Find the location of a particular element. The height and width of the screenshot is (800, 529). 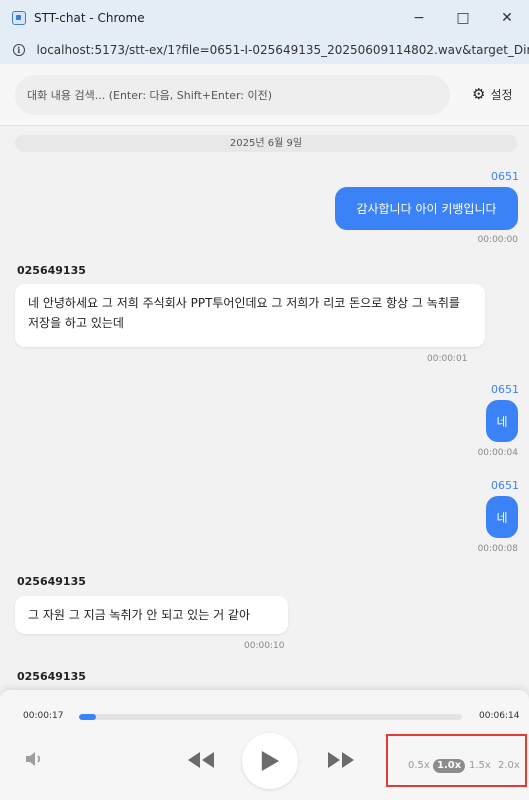

message-time: 00:00:01 is located at coordinates (447, 359).